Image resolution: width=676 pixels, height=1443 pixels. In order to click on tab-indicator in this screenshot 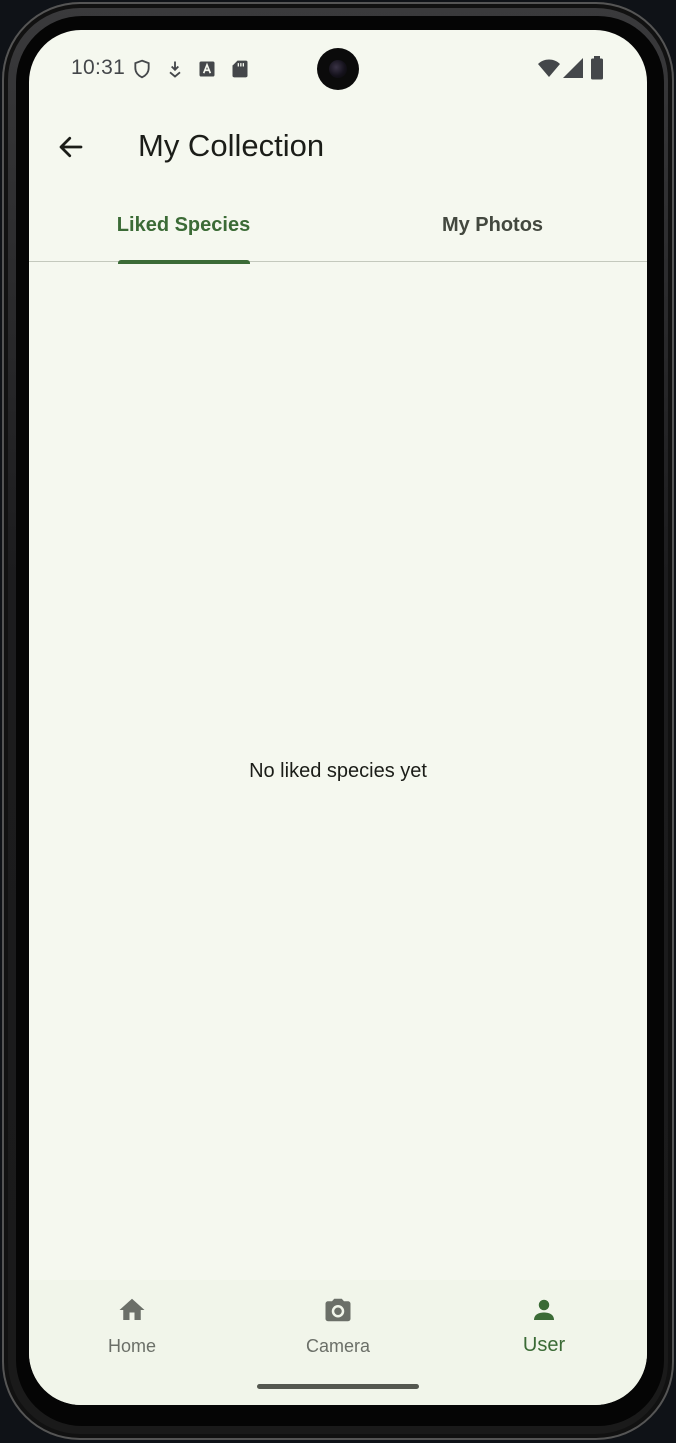, I will do `click(184, 262)`.